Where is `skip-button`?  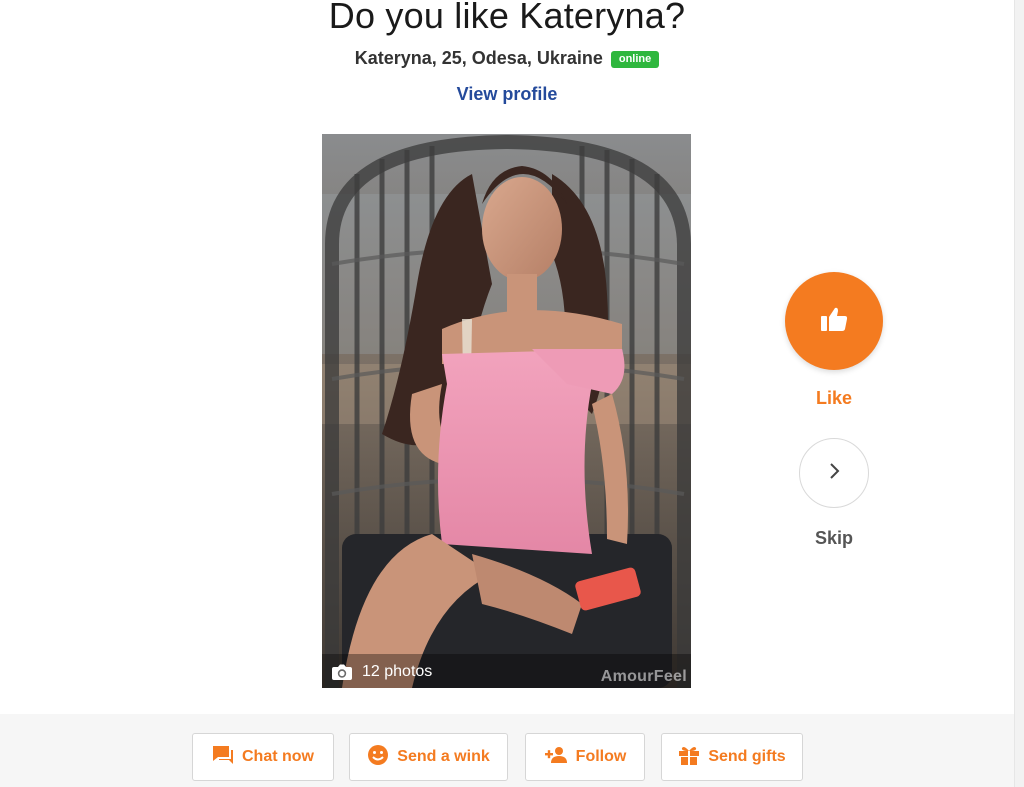 skip-button is located at coordinates (834, 473).